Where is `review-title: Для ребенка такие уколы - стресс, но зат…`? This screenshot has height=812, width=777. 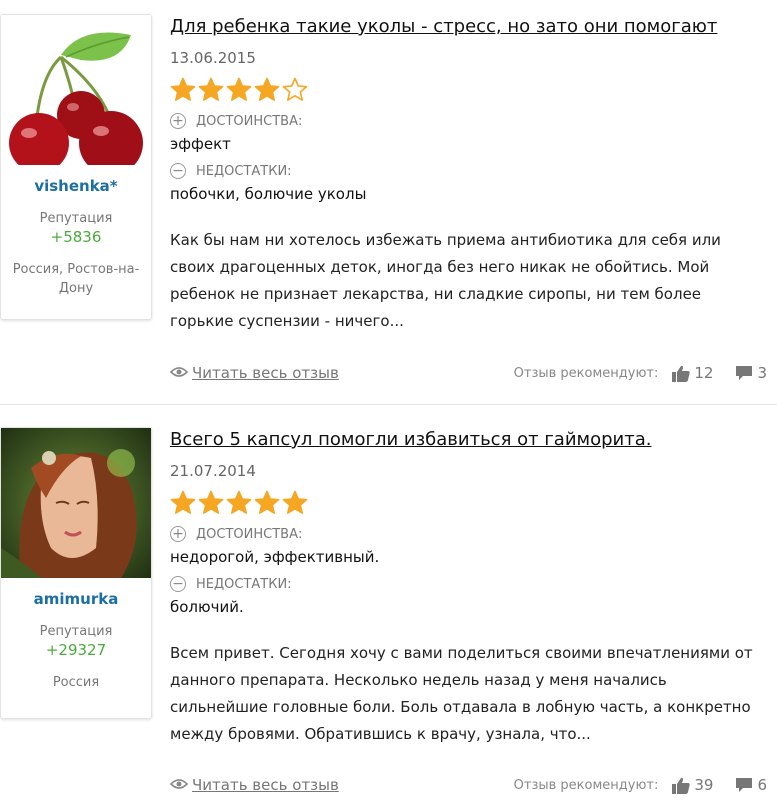 review-title: Для ребенка такие уколы - стресс, но зат… is located at coordinates (469, 26).